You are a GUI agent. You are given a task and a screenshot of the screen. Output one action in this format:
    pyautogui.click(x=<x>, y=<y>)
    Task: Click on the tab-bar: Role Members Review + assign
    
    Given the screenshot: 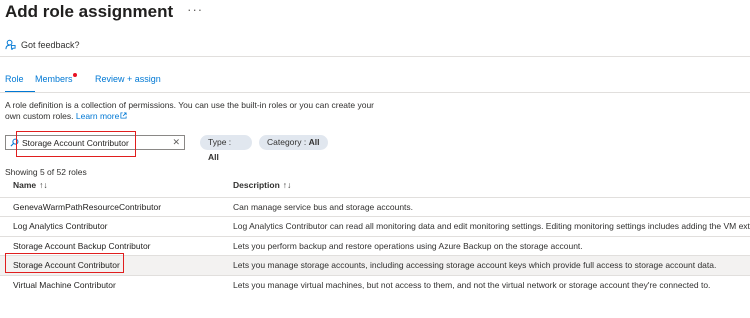 What is the action you would take?
    pyautogui.click(x=90, y=83)
    